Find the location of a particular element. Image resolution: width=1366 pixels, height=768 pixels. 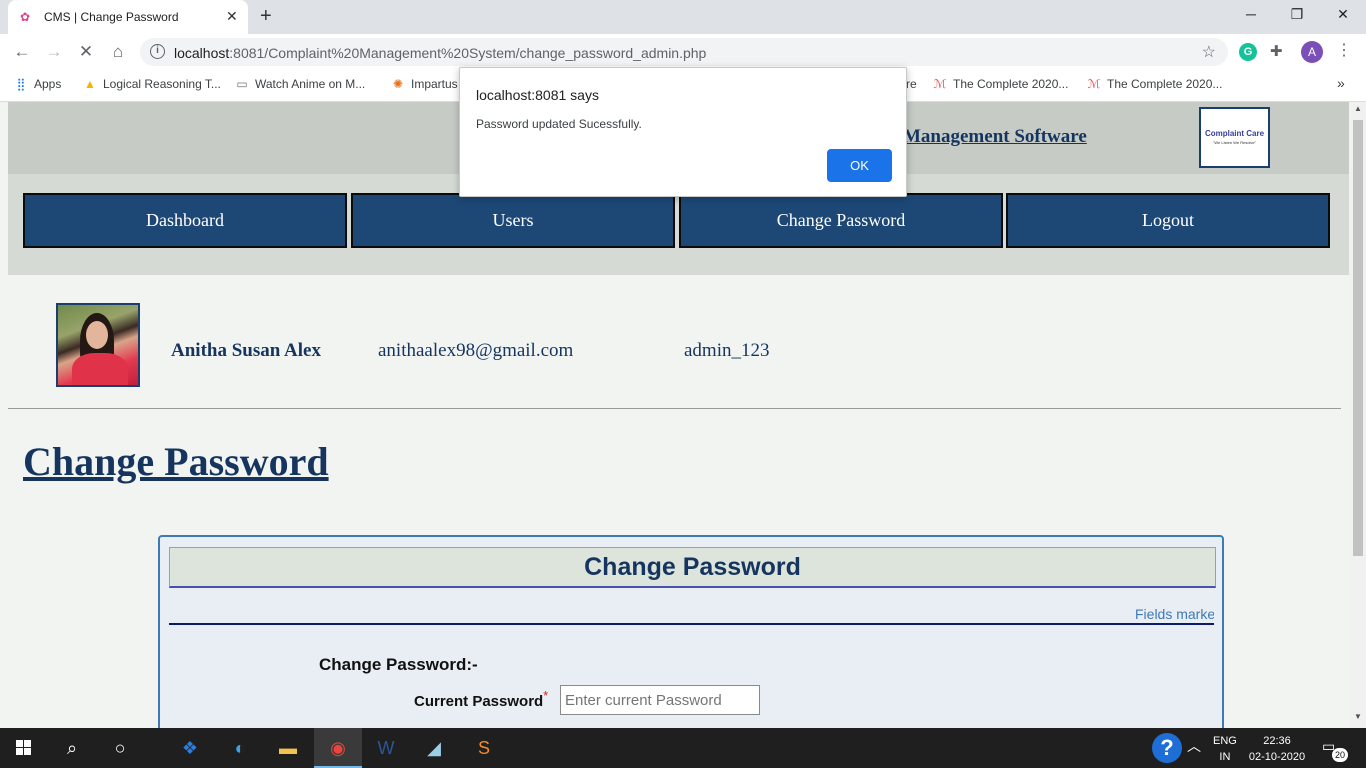

browser-tab-bar: ✿ CMS | Change Password ✕ + ─ ❐ ✕ is located at coordinates (683, 17).